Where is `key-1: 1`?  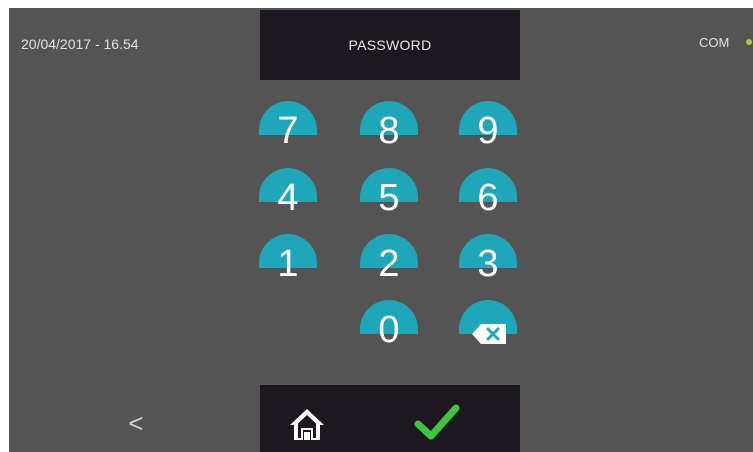
key-1: 1 is located at coordinates (288, 262).